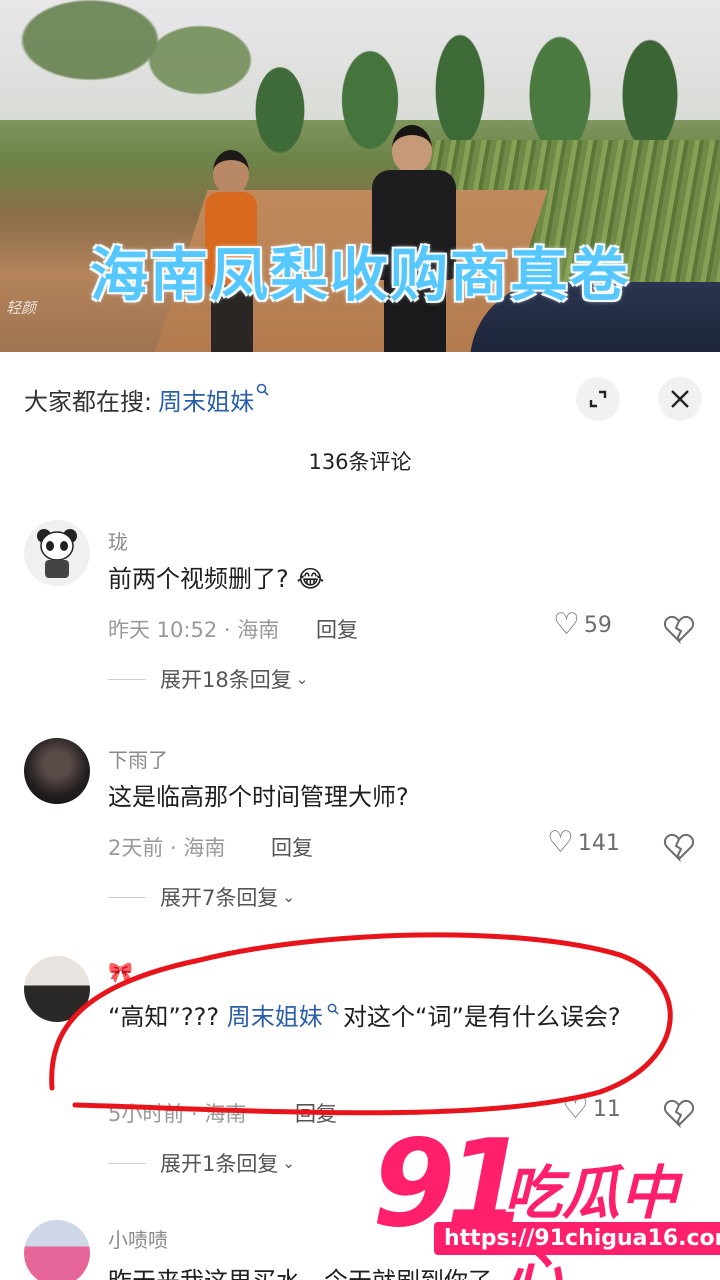 This screenshot has width=720, height=1280. What do you see at coordinates (120, 972) in the screenshot?
I see `comment-username: 🎀` at bounding box center [120, 972].